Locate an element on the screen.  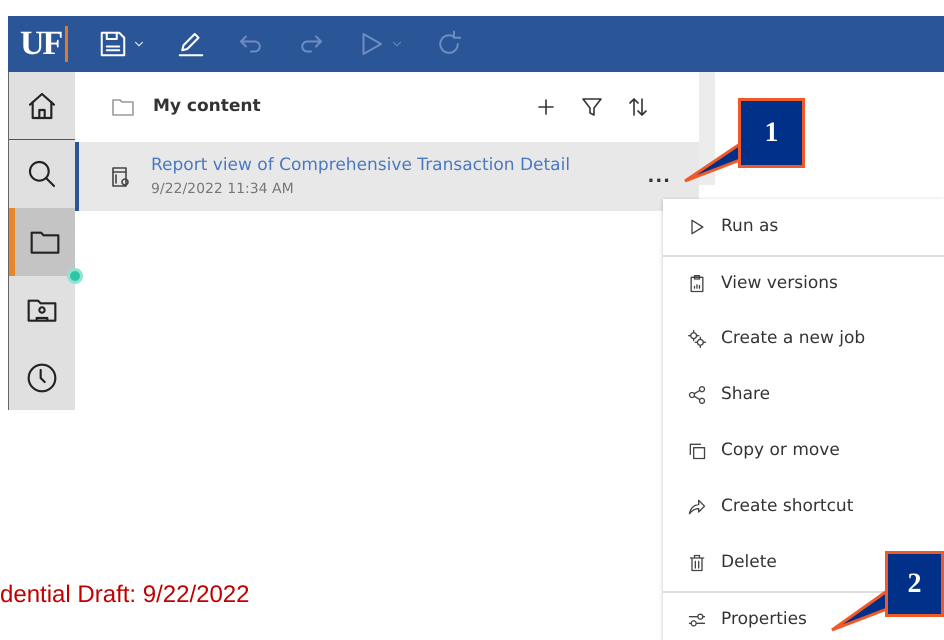
menu-item: Share is located at coordinates (803, 395).